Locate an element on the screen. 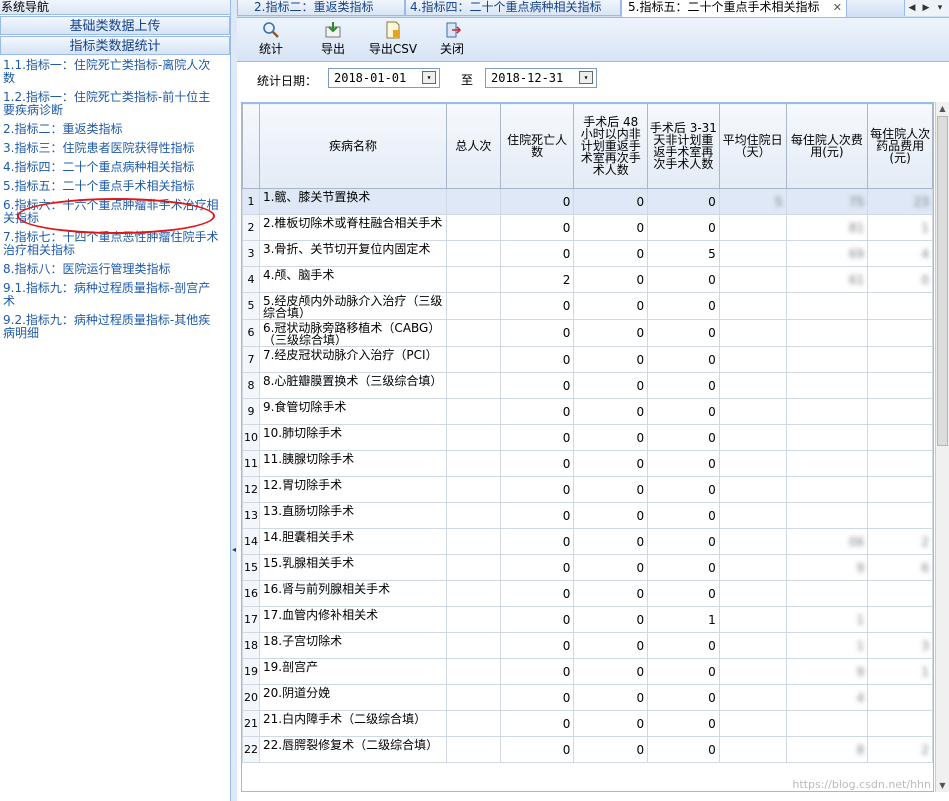 The height and width of the screenshot is (801, 949). fee-cell: 69 is located at coordinates (827, 253).